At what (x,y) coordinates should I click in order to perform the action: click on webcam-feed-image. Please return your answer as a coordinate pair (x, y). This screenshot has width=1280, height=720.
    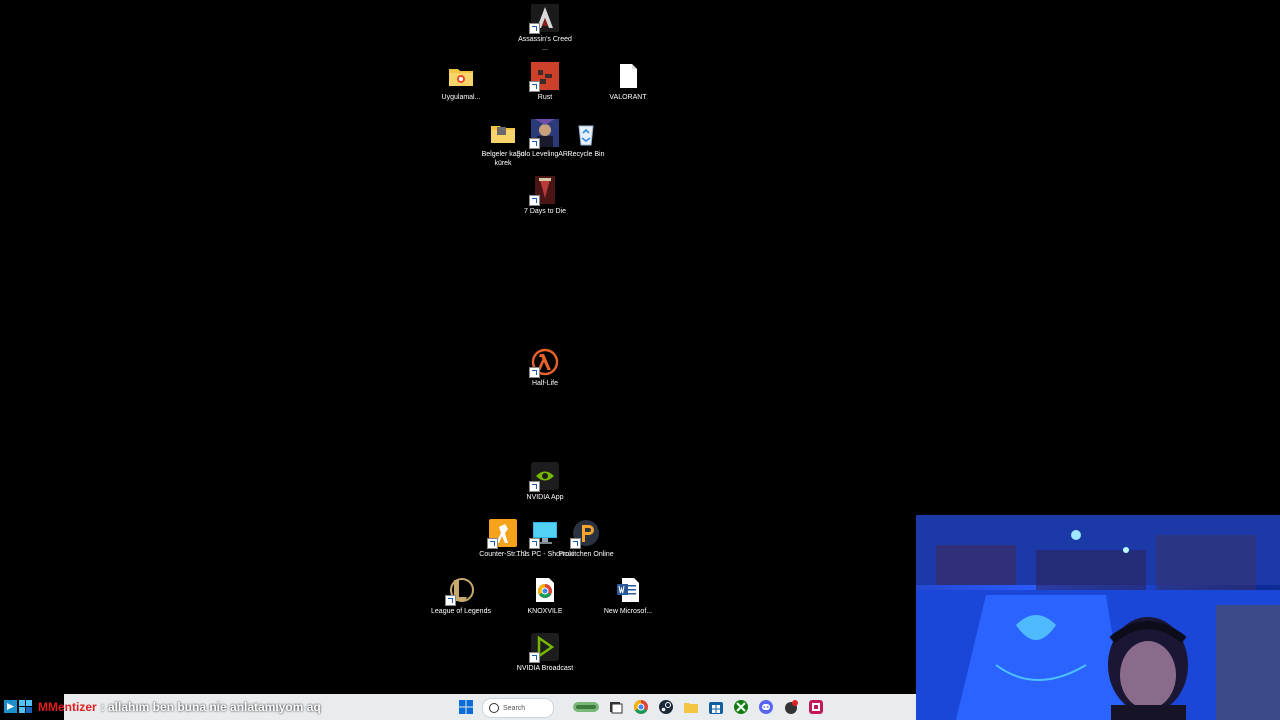
    Looking at the image, I should click on (1098, 617).